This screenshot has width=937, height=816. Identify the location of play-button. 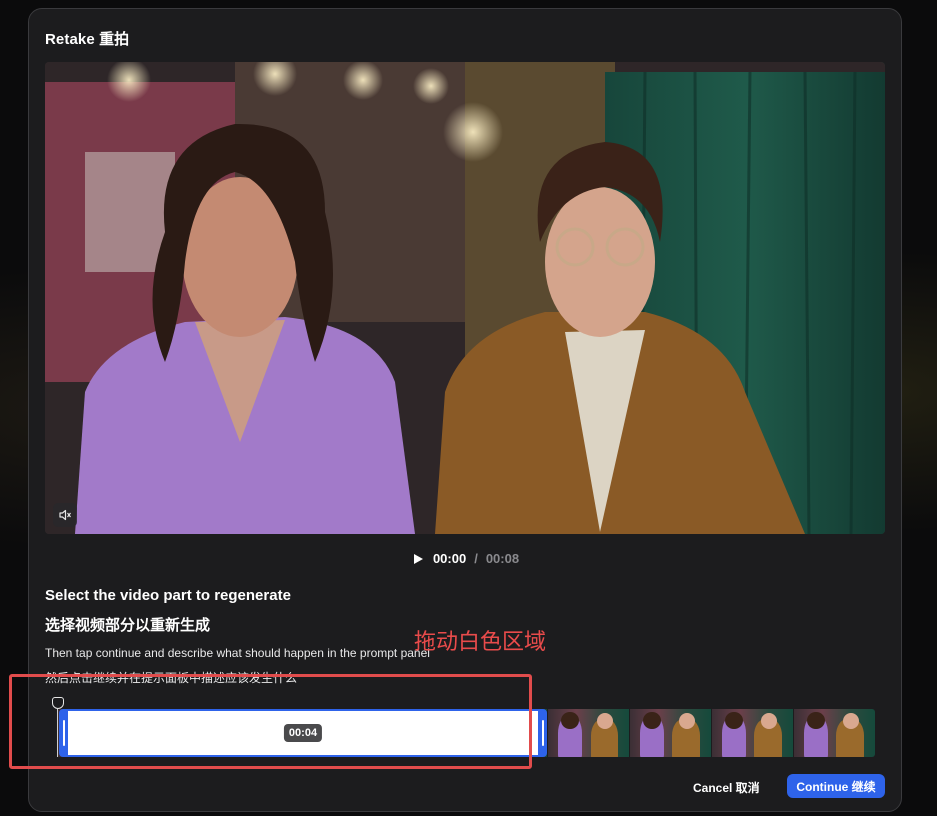
(418, 559).